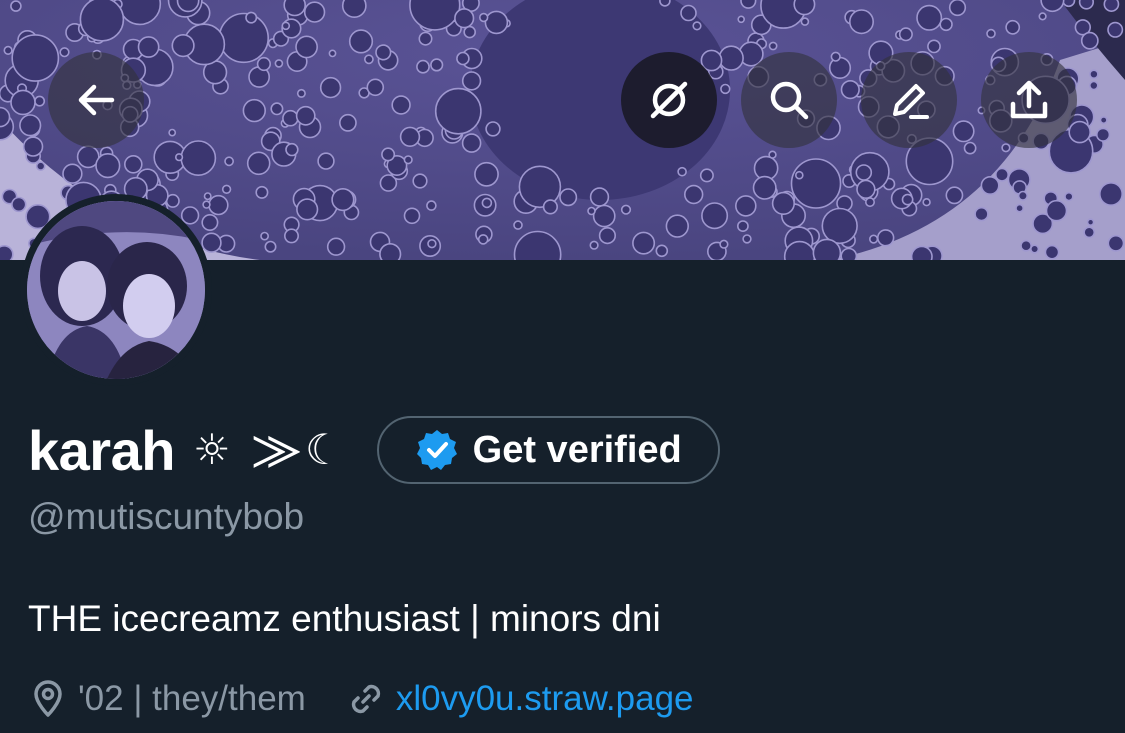 This screenshot has width=1125, height=733. Describe the element at coordinates (96, 100) in the screenshot. I see `back-button` at that location.